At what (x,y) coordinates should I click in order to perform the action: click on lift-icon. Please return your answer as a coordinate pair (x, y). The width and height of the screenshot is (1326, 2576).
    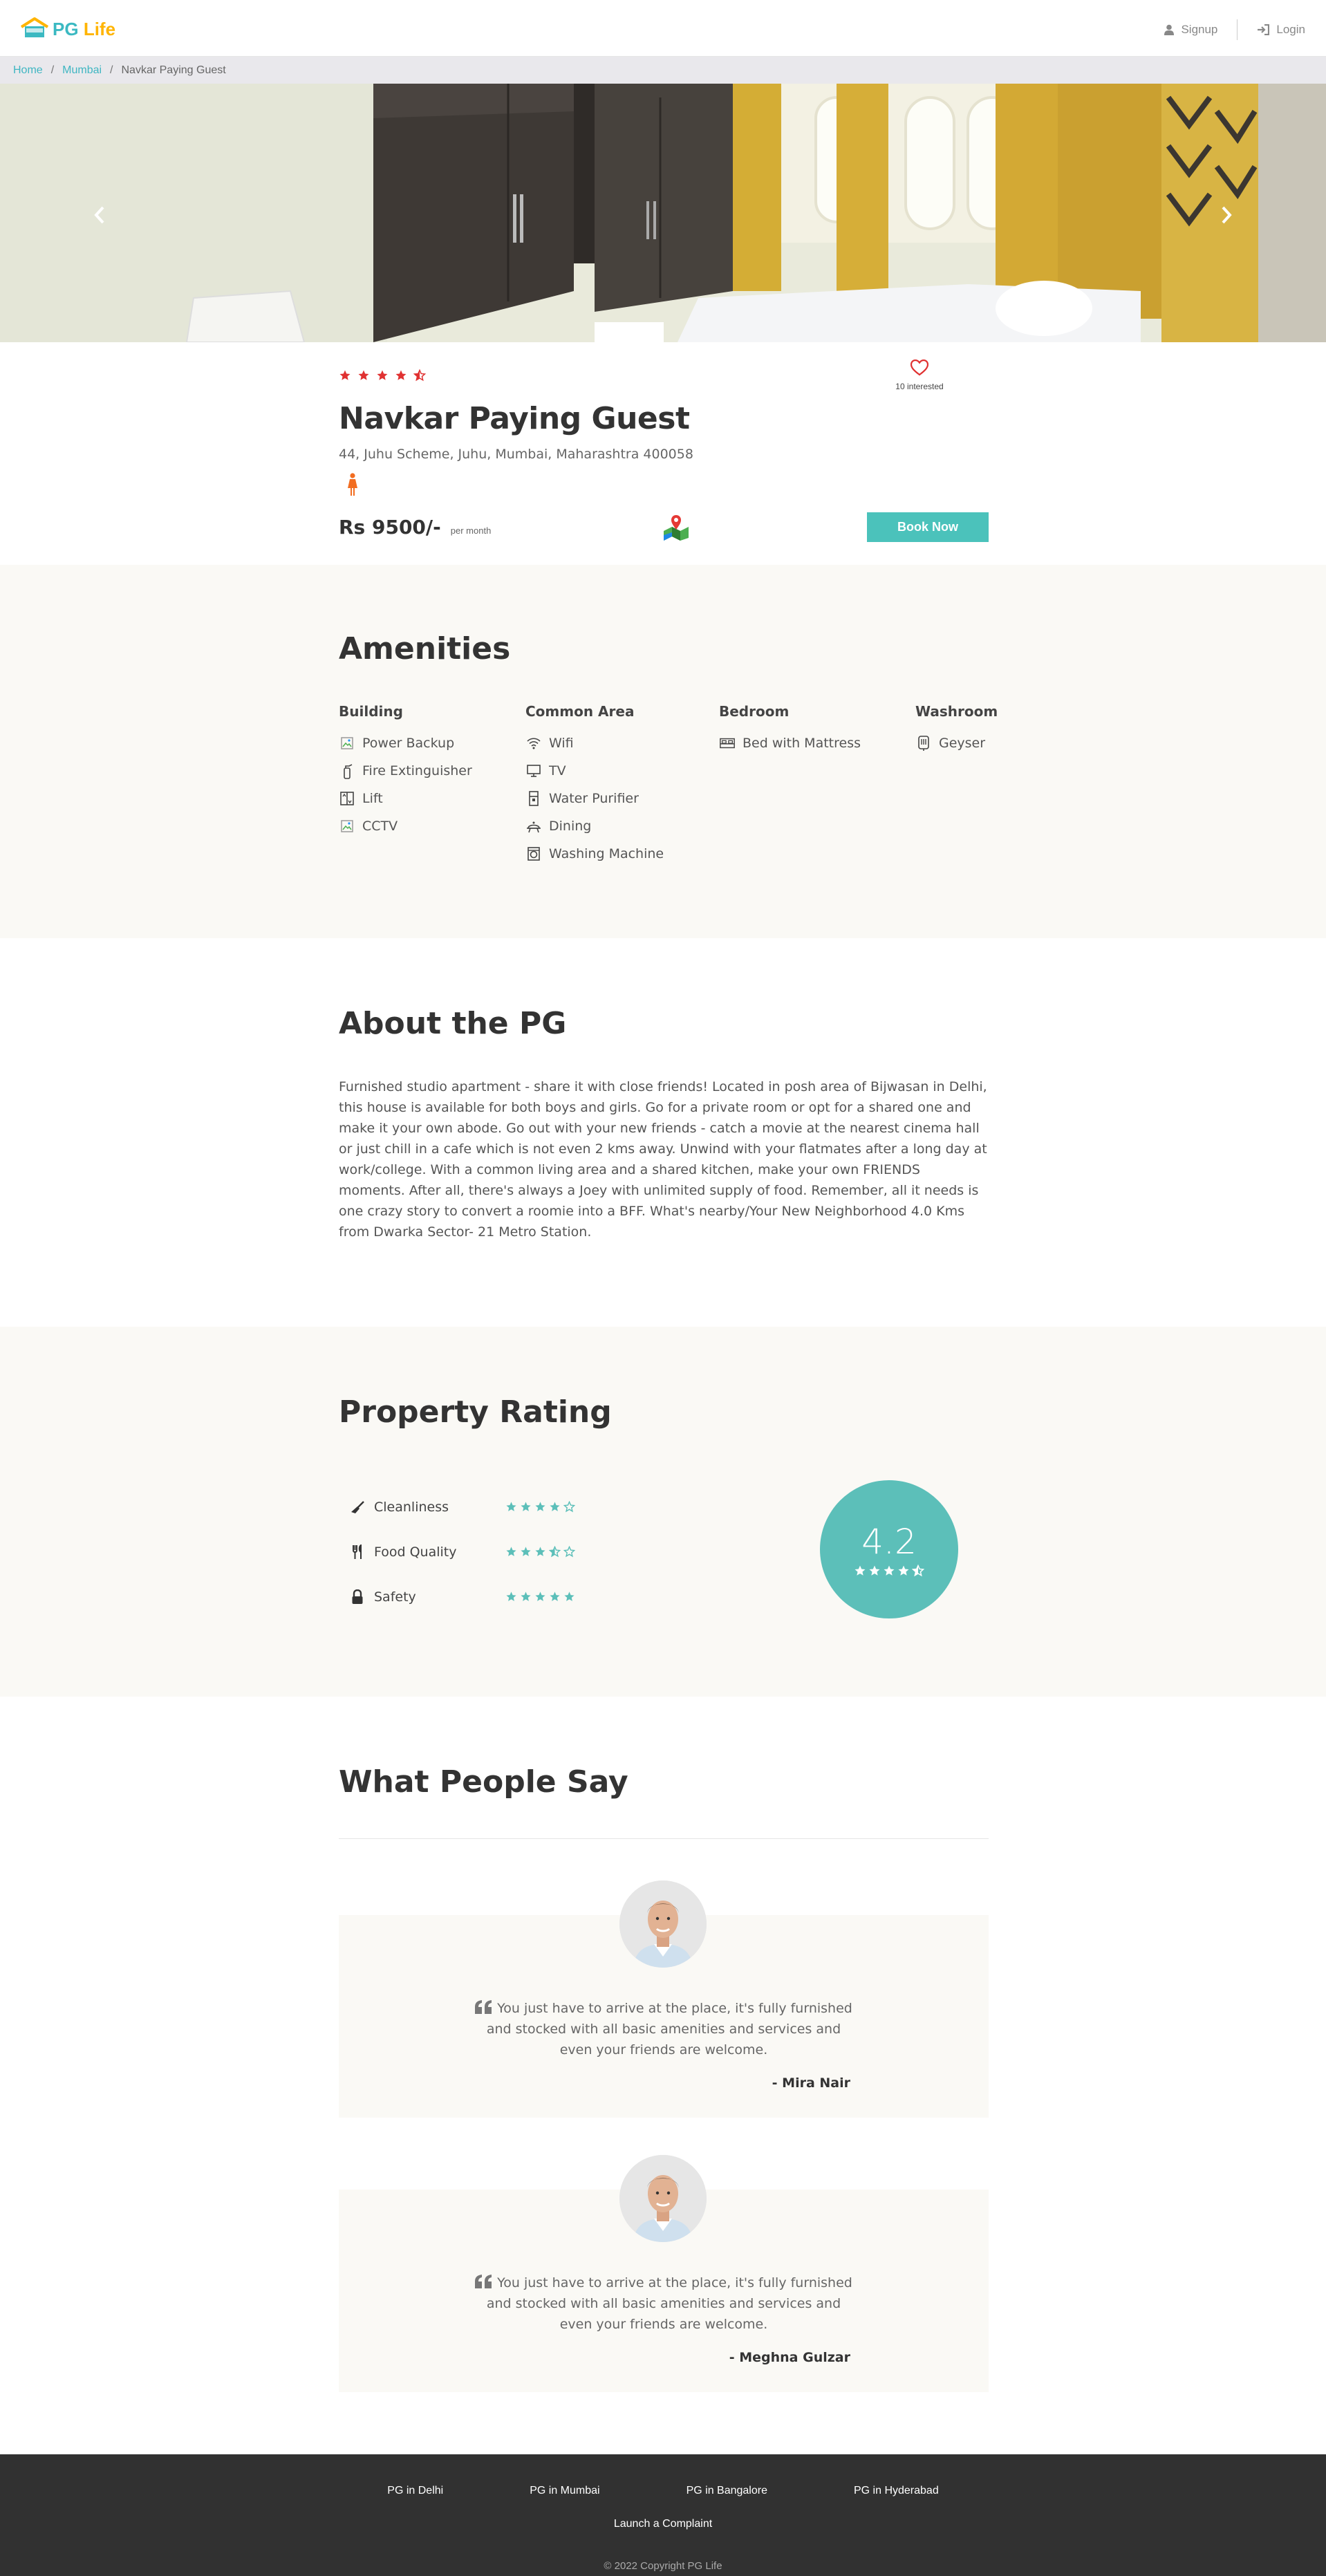
    Looking at the image, I should click on (347, 798).